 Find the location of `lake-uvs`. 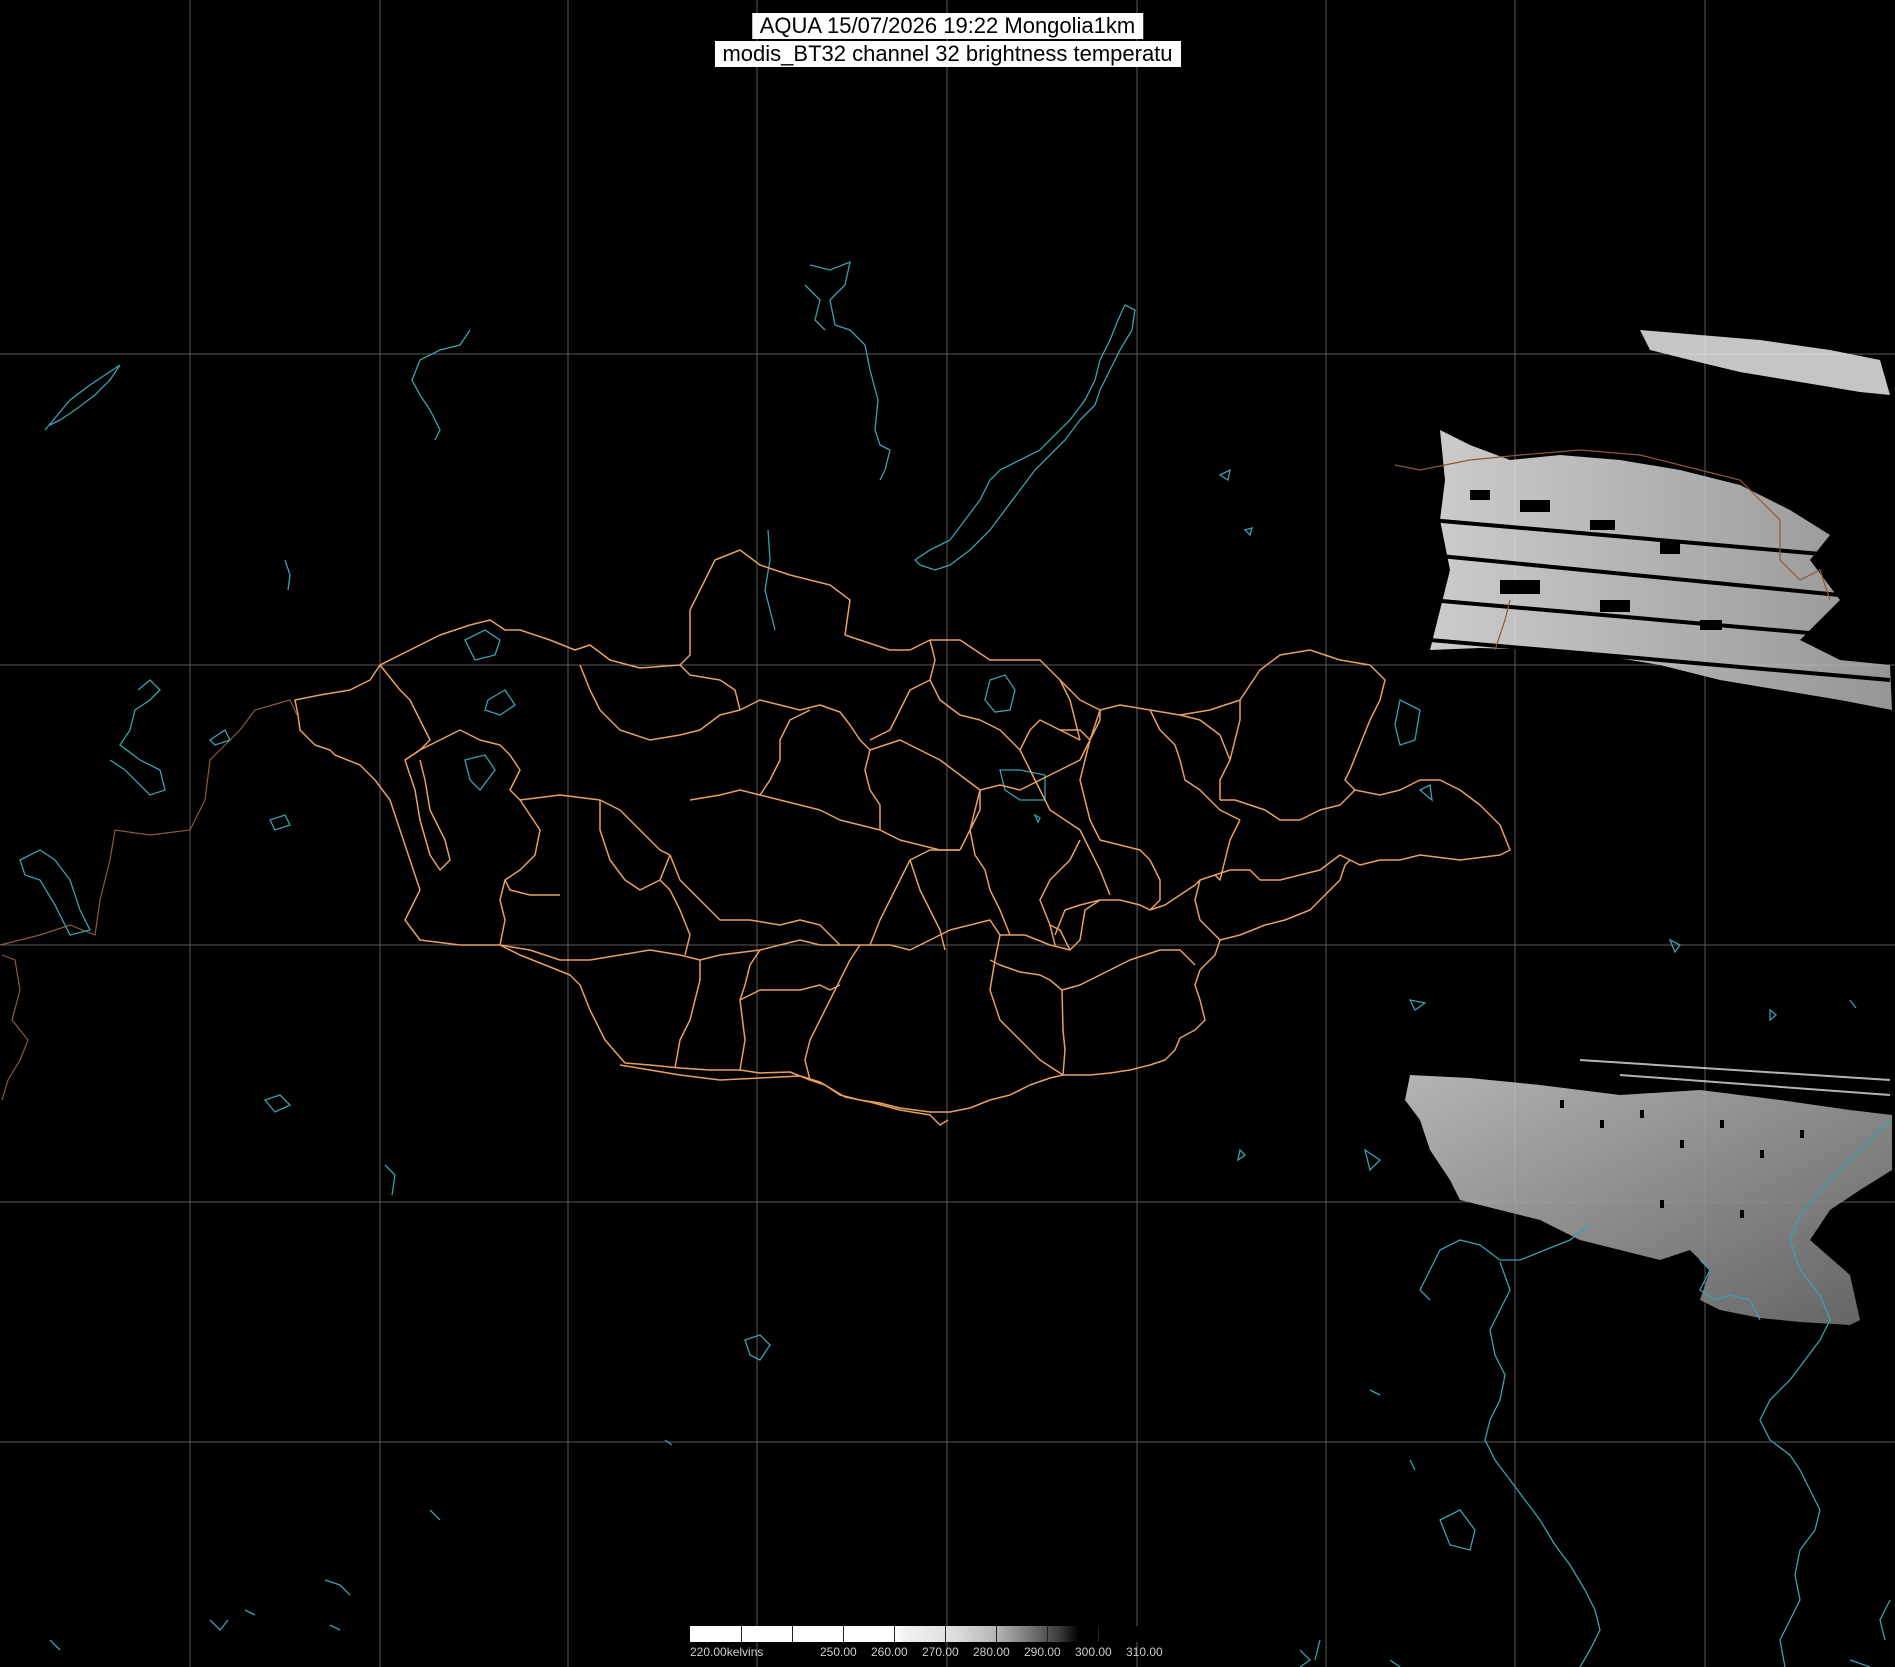

lake-uvs is located at coordinates (482, 645).